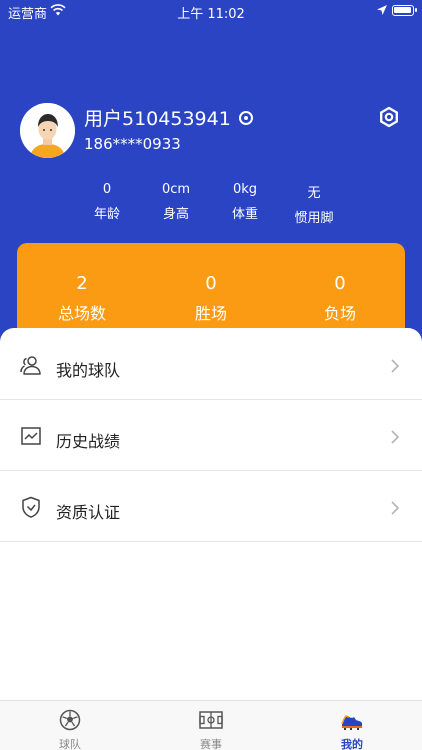 The height and width of the screenshot is (750, 422). What do you see at coordinates (31, 436) in the screenshot?
I see `chart-icon` at bounding box center [31, 436].